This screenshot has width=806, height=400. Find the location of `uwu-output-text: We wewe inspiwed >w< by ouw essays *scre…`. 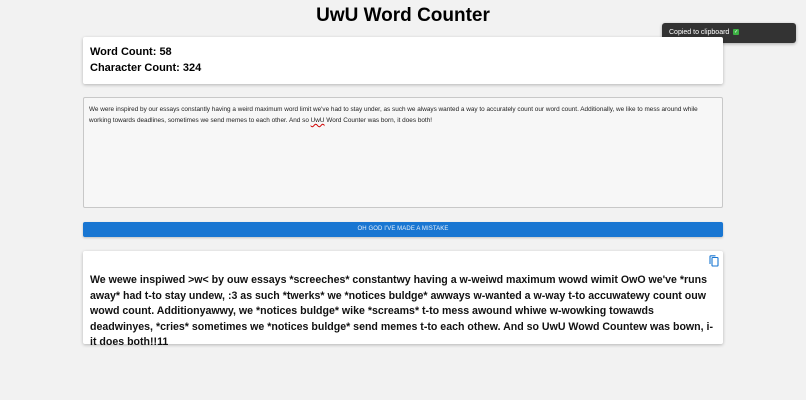

uwu-output-text: We wewe inspiwed >w< by ouw essays *scre… is located at coordinates (401, 311).